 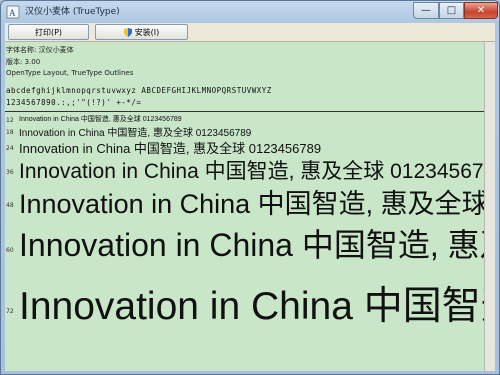 What do you see at coordinates (10, 148) in the screenshot?
I see `size-label: 24` at bounding box center [10, 148].